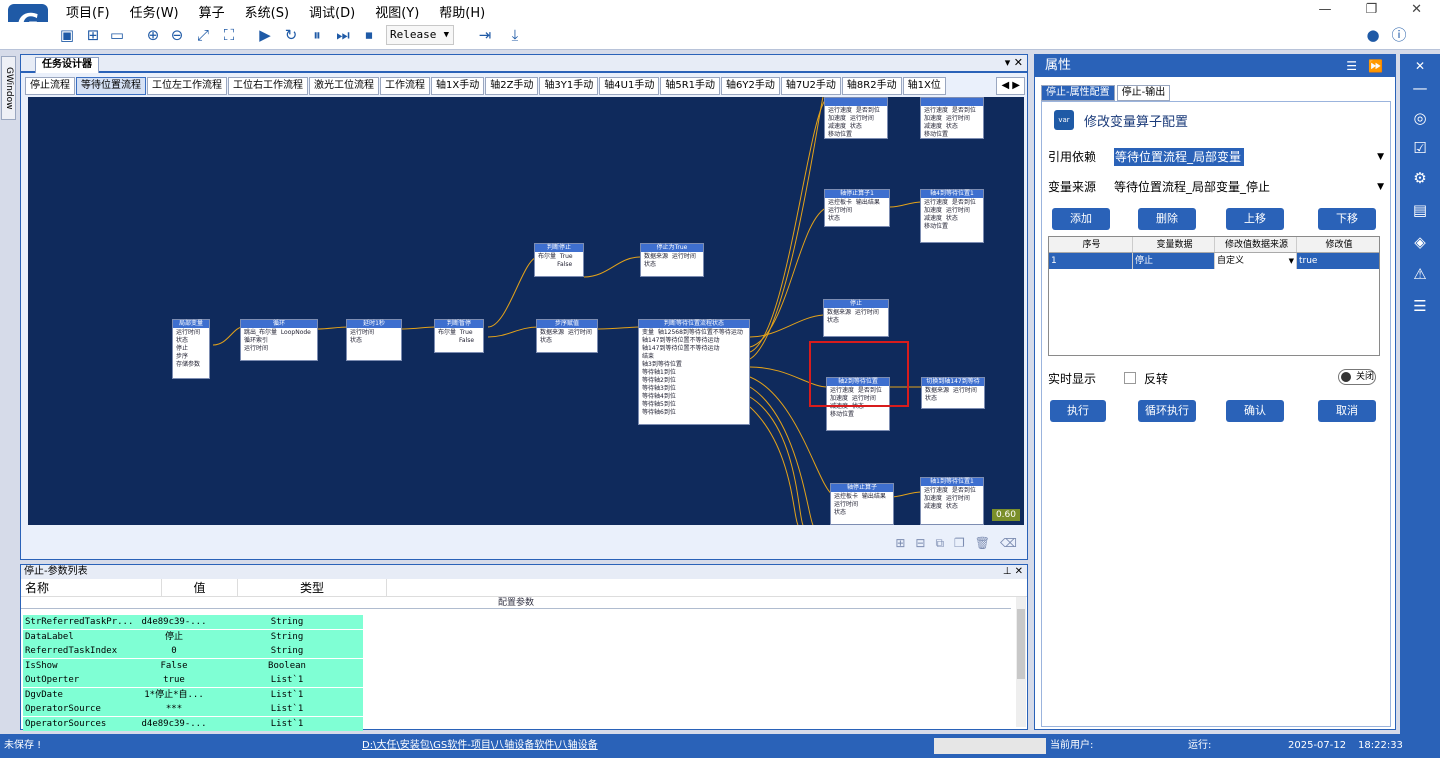  I want to click on flow-node: 步序赋值 数据来源 运行时间 状态, so click(567, 336).